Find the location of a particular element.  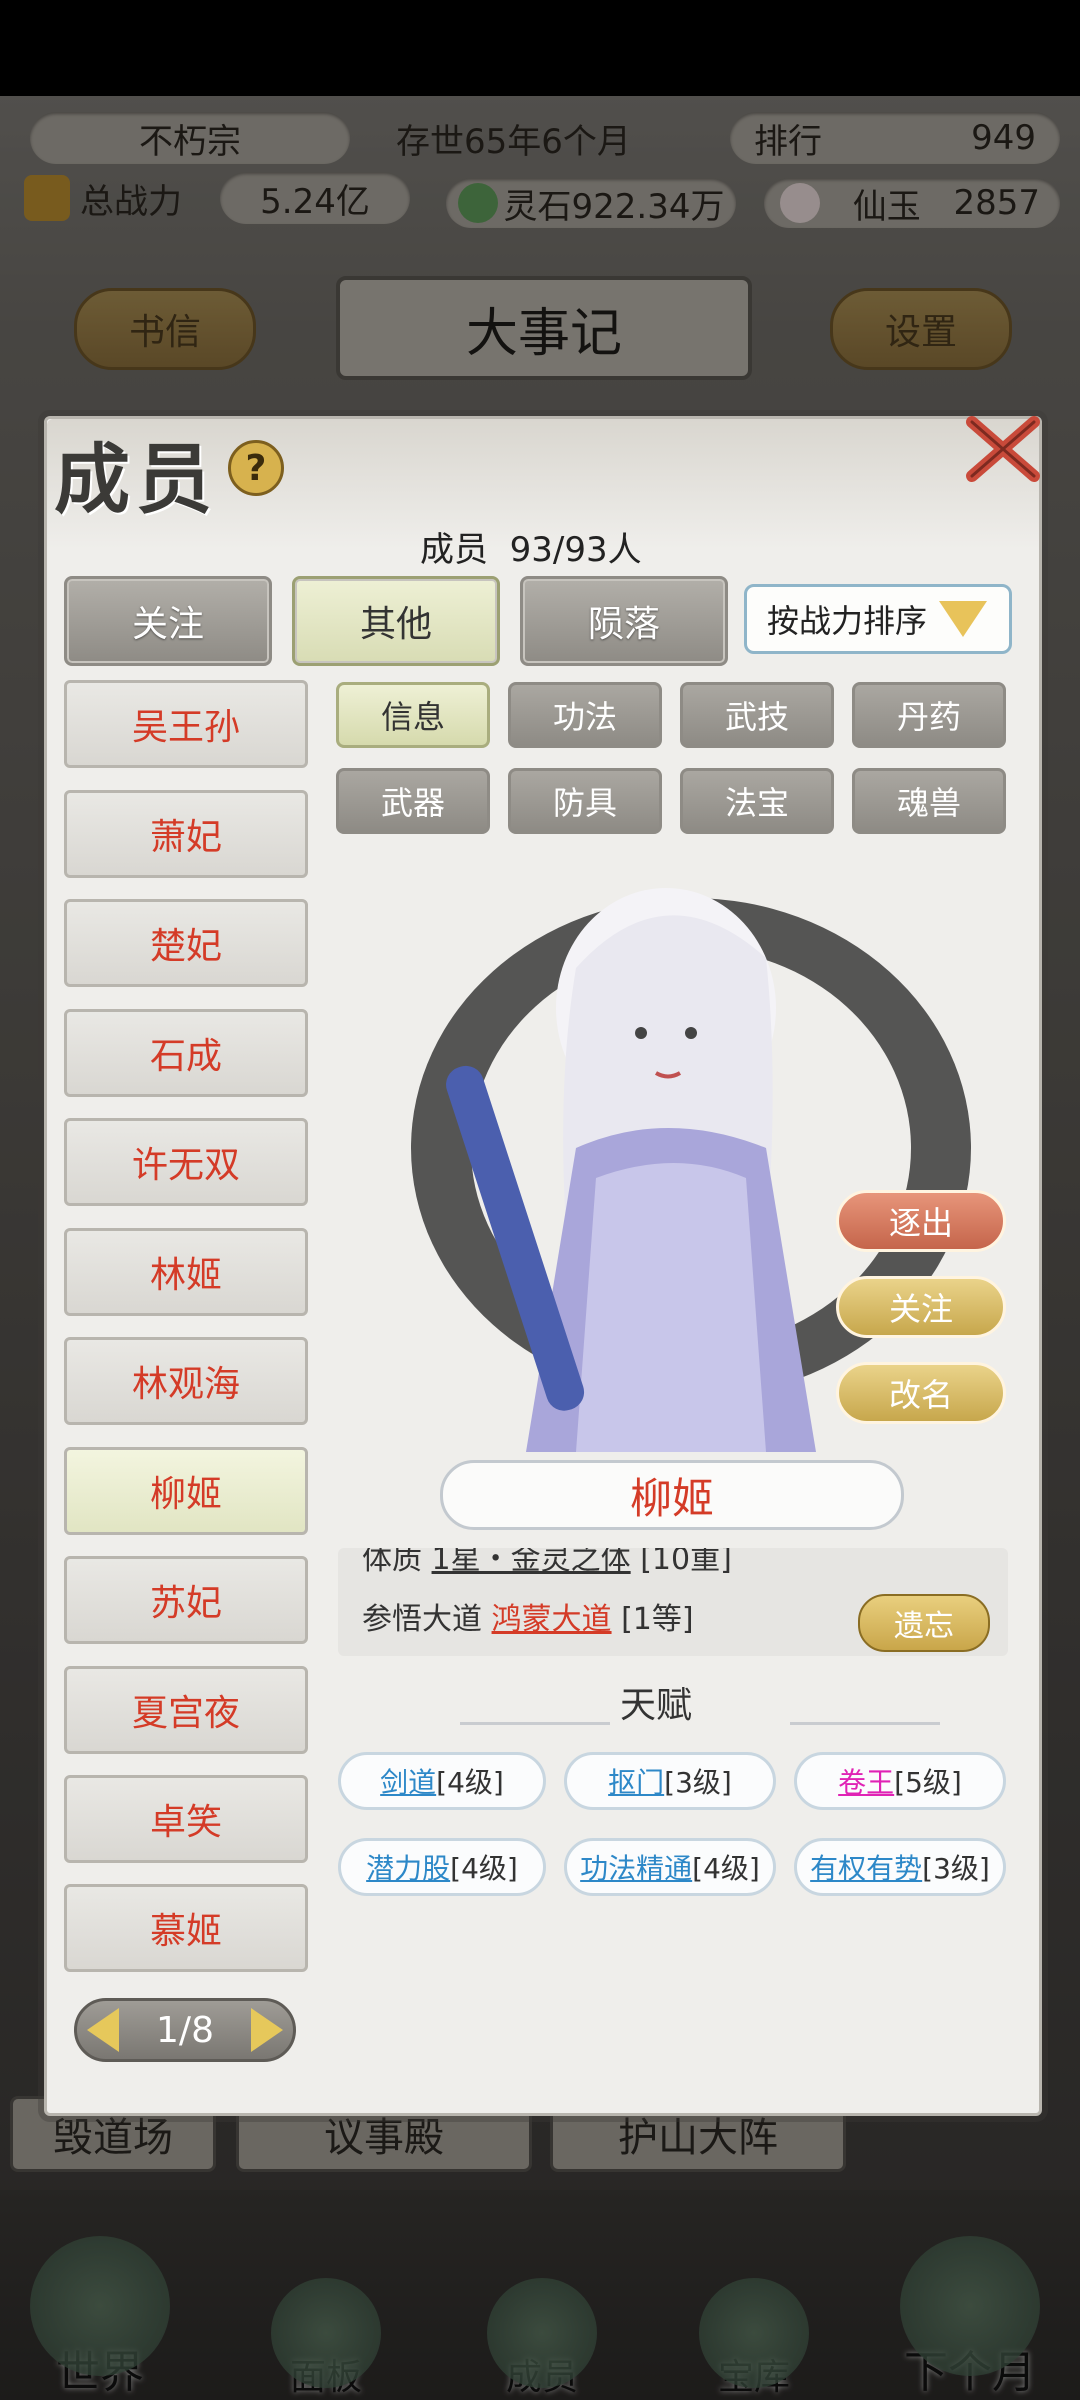

close-icon is located at coordinates (1003, 449).